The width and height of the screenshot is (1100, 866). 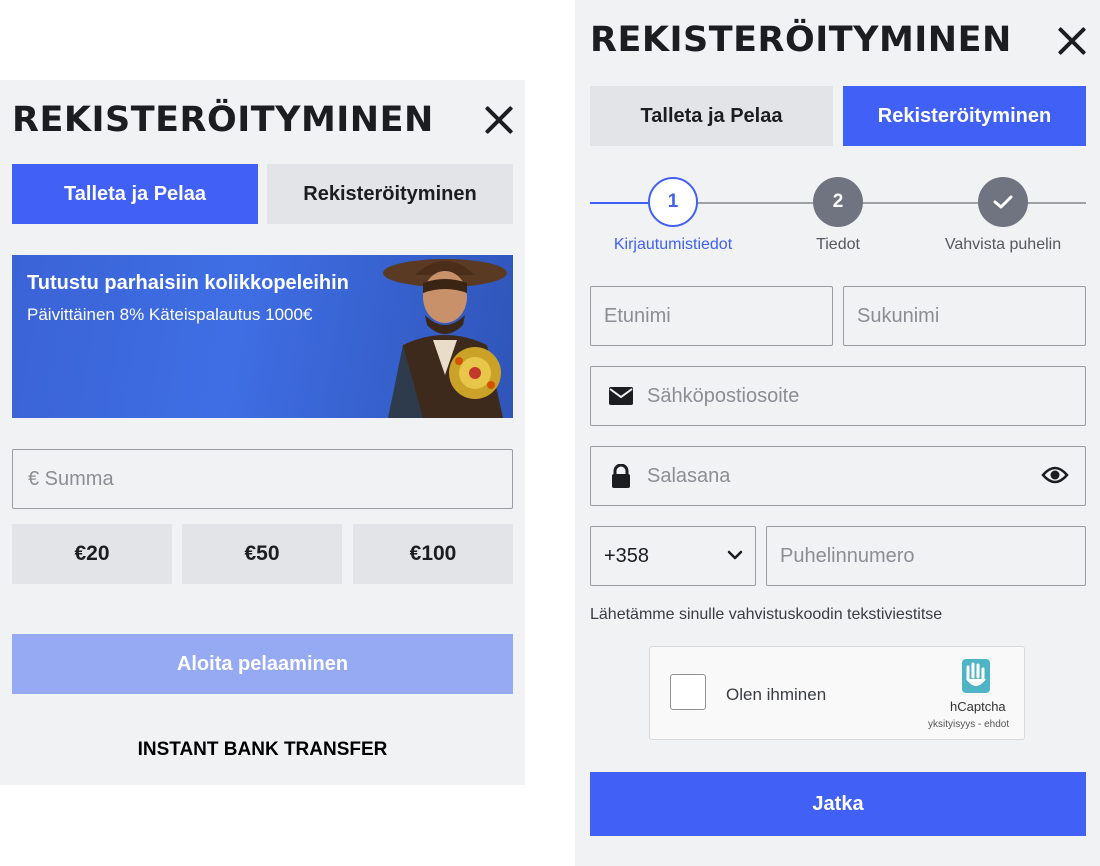 I want to click on checkmark-icon, so click(x=1003, y=202).